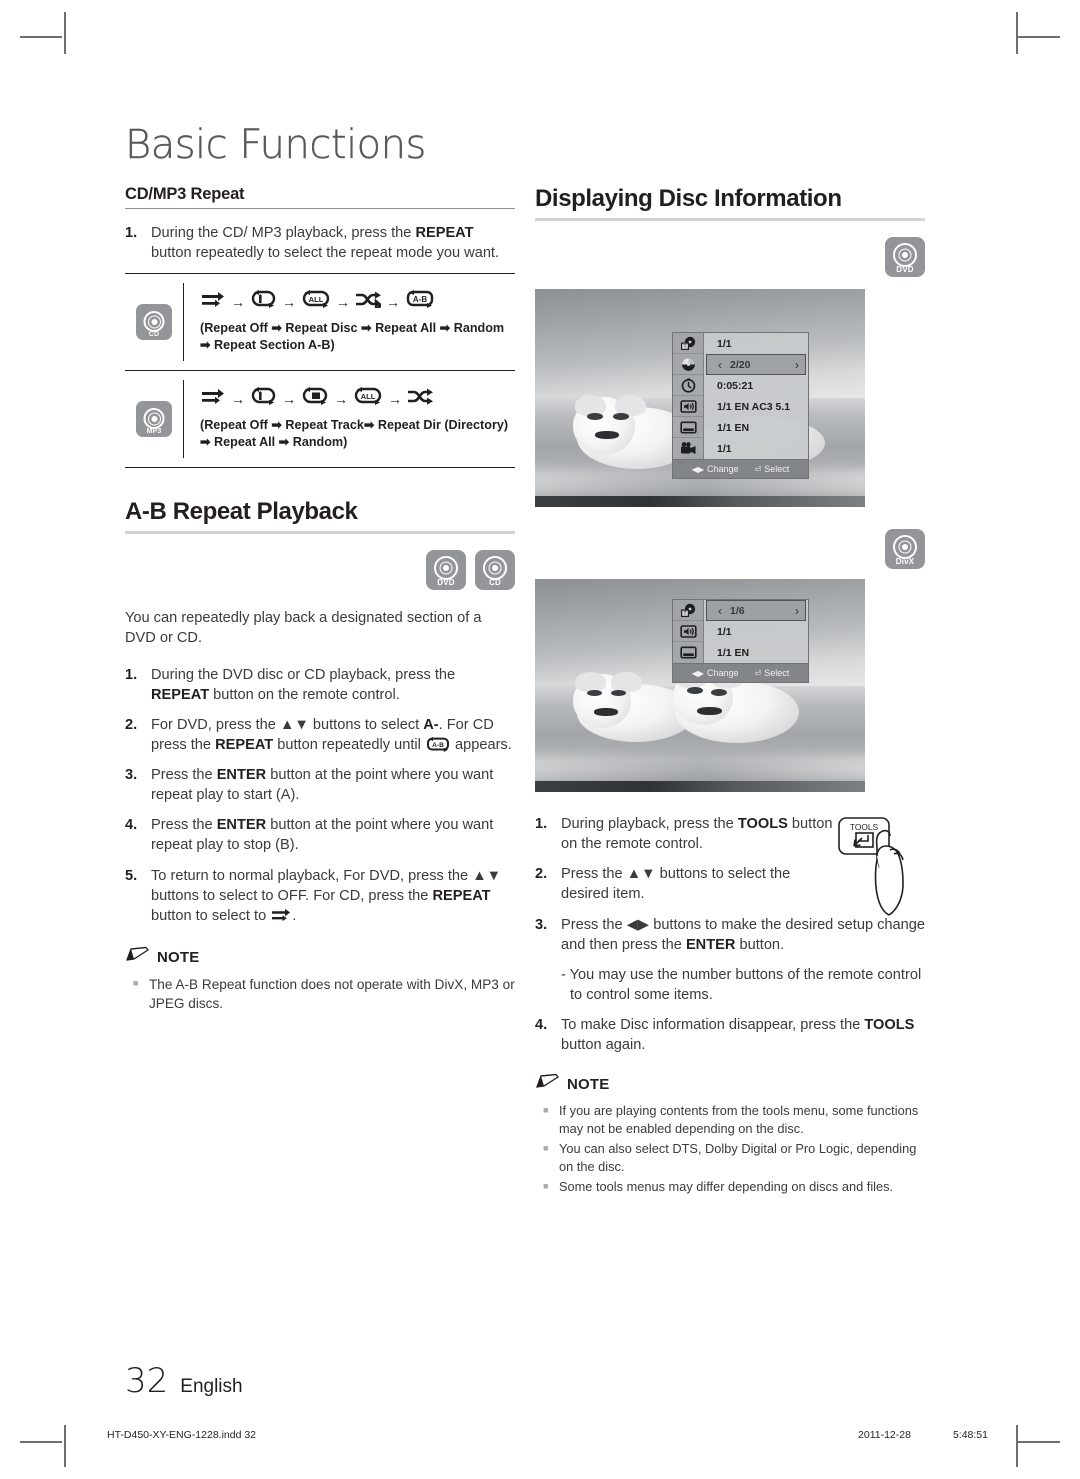 The height and width of the screenshot is (1479, 1080). I want to click on disc-type-cell: CD, so click(154, 322).